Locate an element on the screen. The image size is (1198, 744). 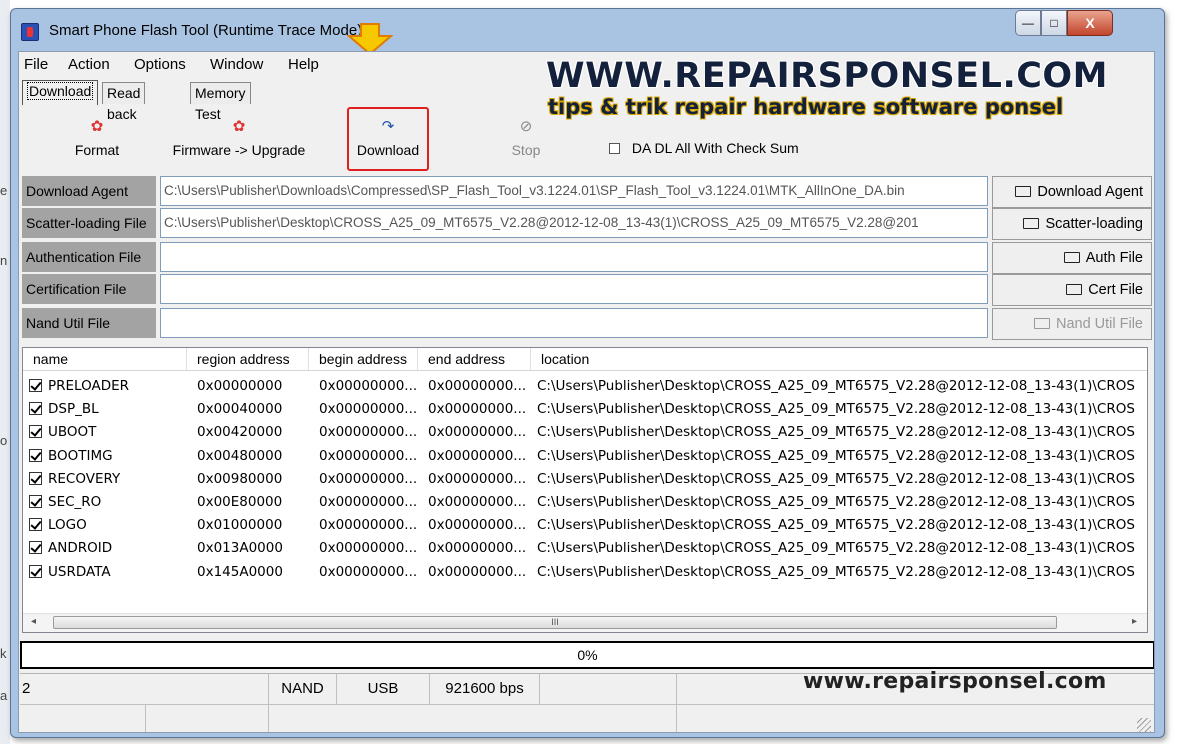
da-checksum-checkbox: DA DL All With Check Sum is located at coordinates (704, 148).